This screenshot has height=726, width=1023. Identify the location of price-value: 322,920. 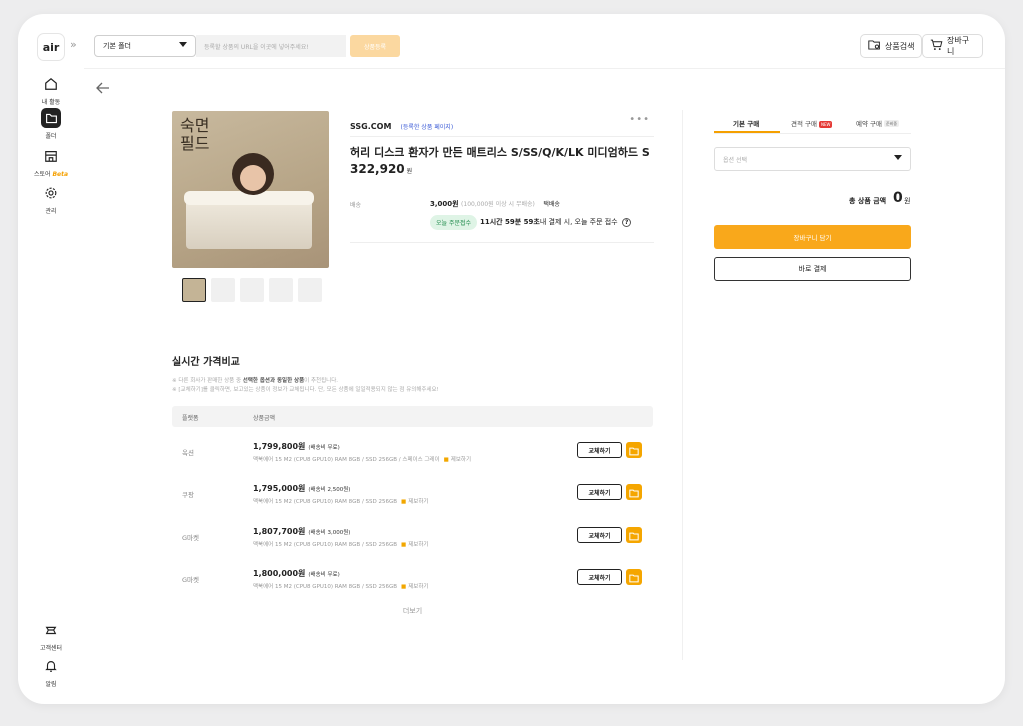
(377, 169).